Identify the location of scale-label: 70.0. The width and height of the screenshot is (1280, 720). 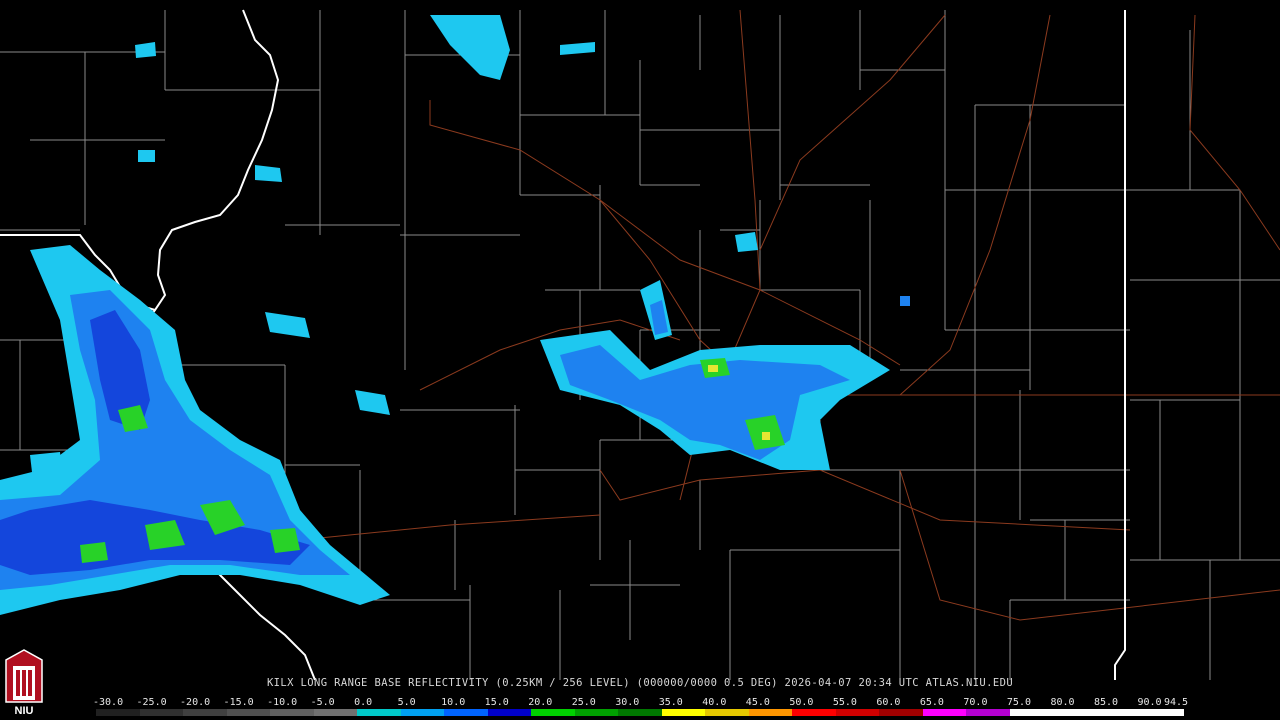
(975, 702).